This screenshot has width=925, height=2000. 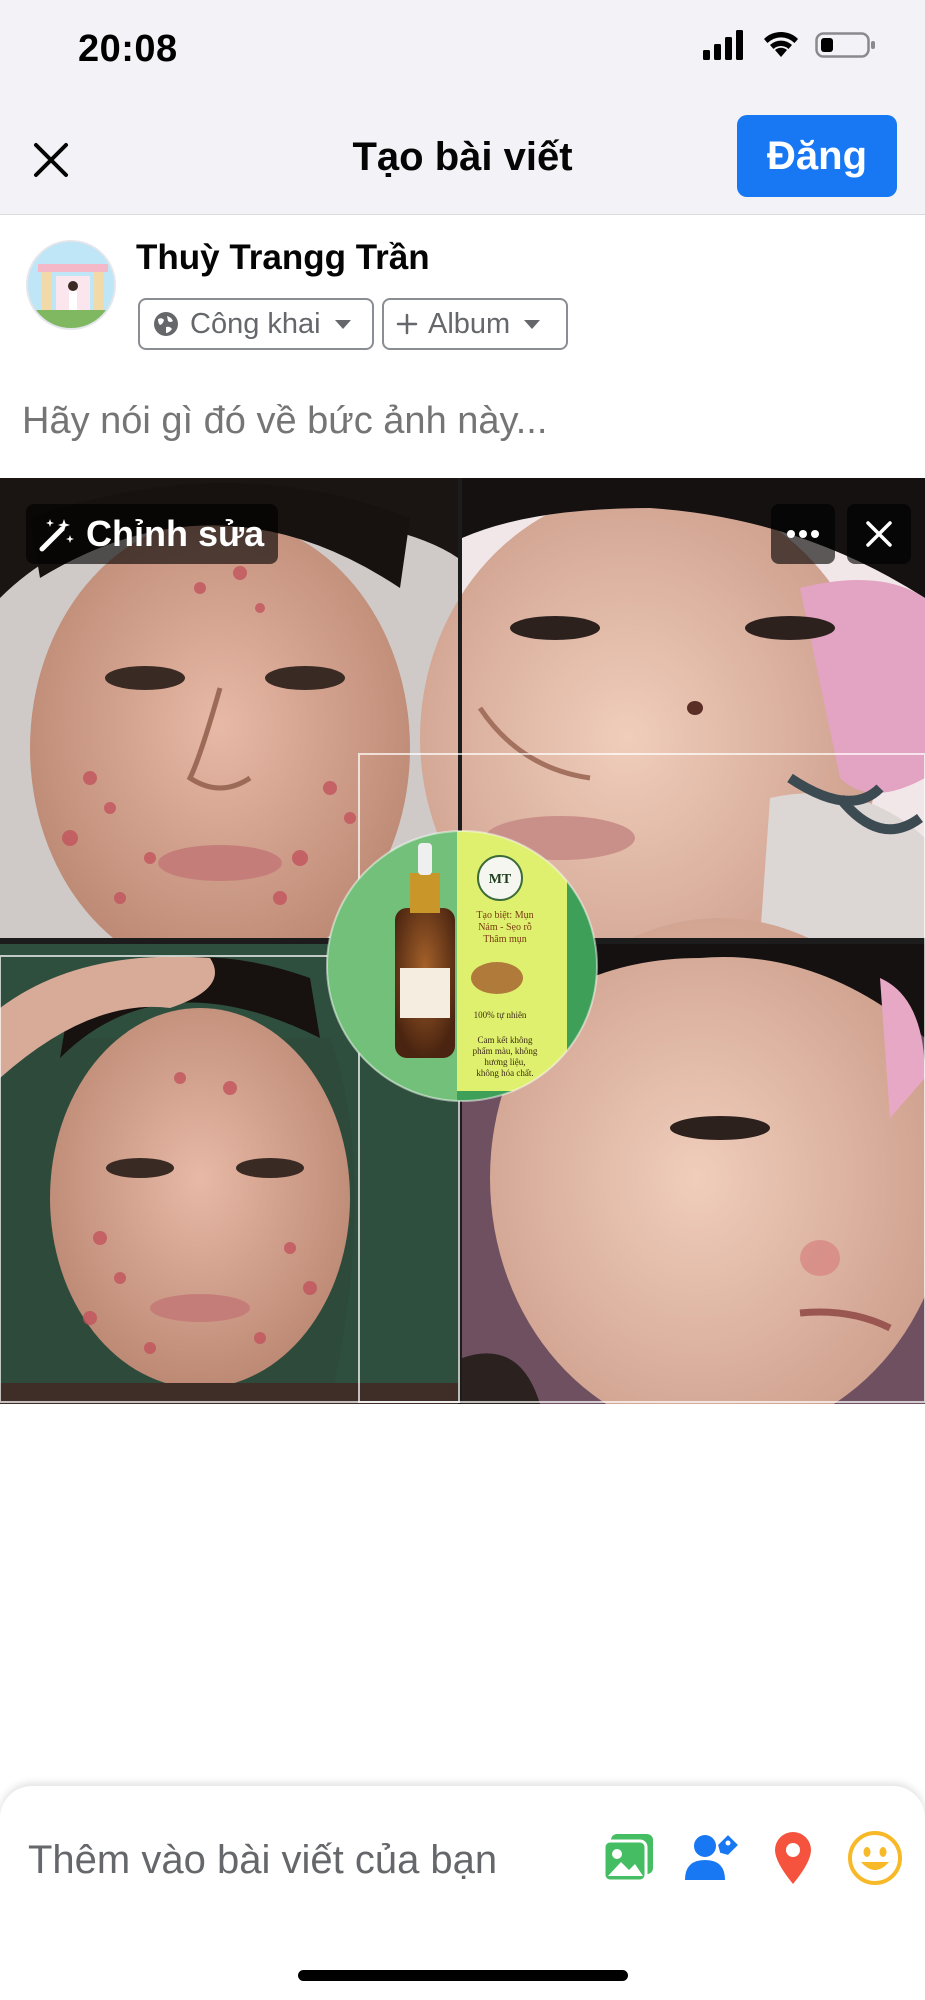 I want to click on nav-bar: Tạo bài viết Đăng, so click(x=462, y=160).